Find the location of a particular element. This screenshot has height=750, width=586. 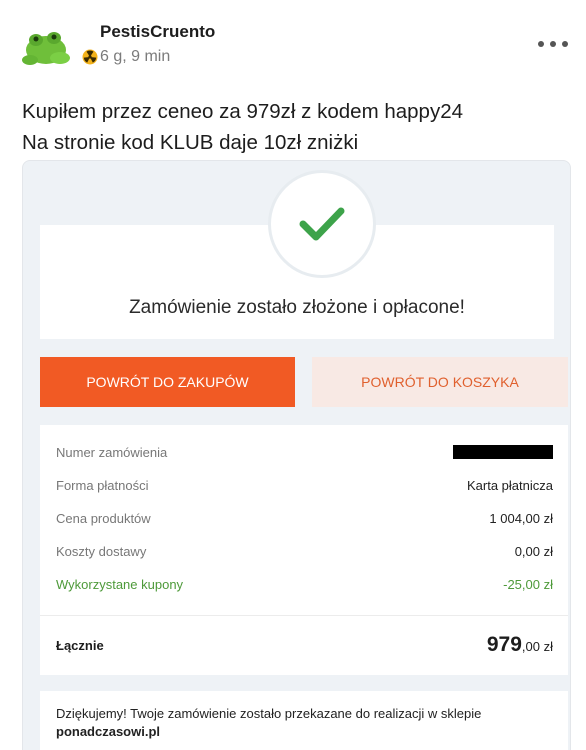

more-dots-icon is located at coordinates (553, 44).